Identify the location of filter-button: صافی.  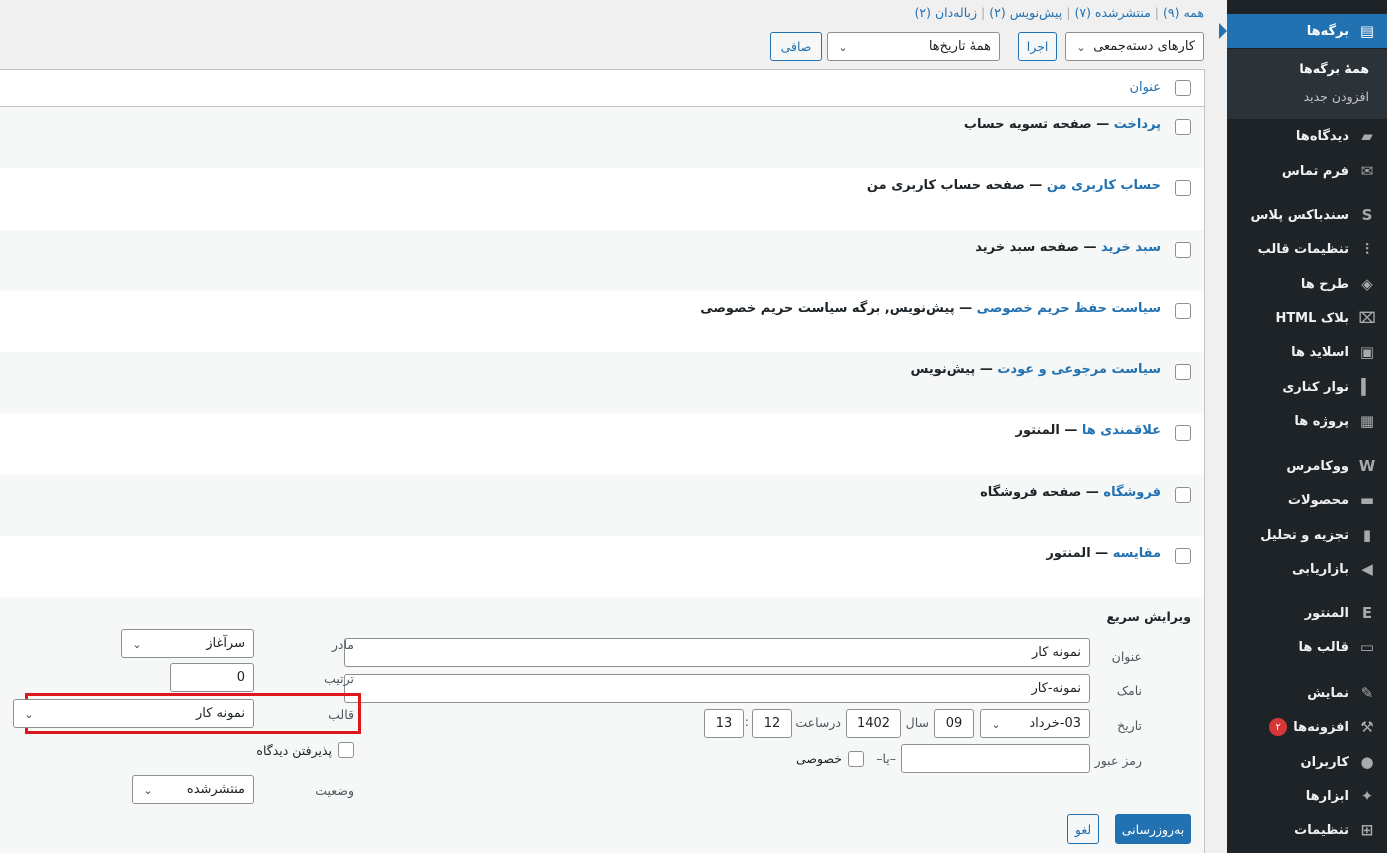
(796, 46).